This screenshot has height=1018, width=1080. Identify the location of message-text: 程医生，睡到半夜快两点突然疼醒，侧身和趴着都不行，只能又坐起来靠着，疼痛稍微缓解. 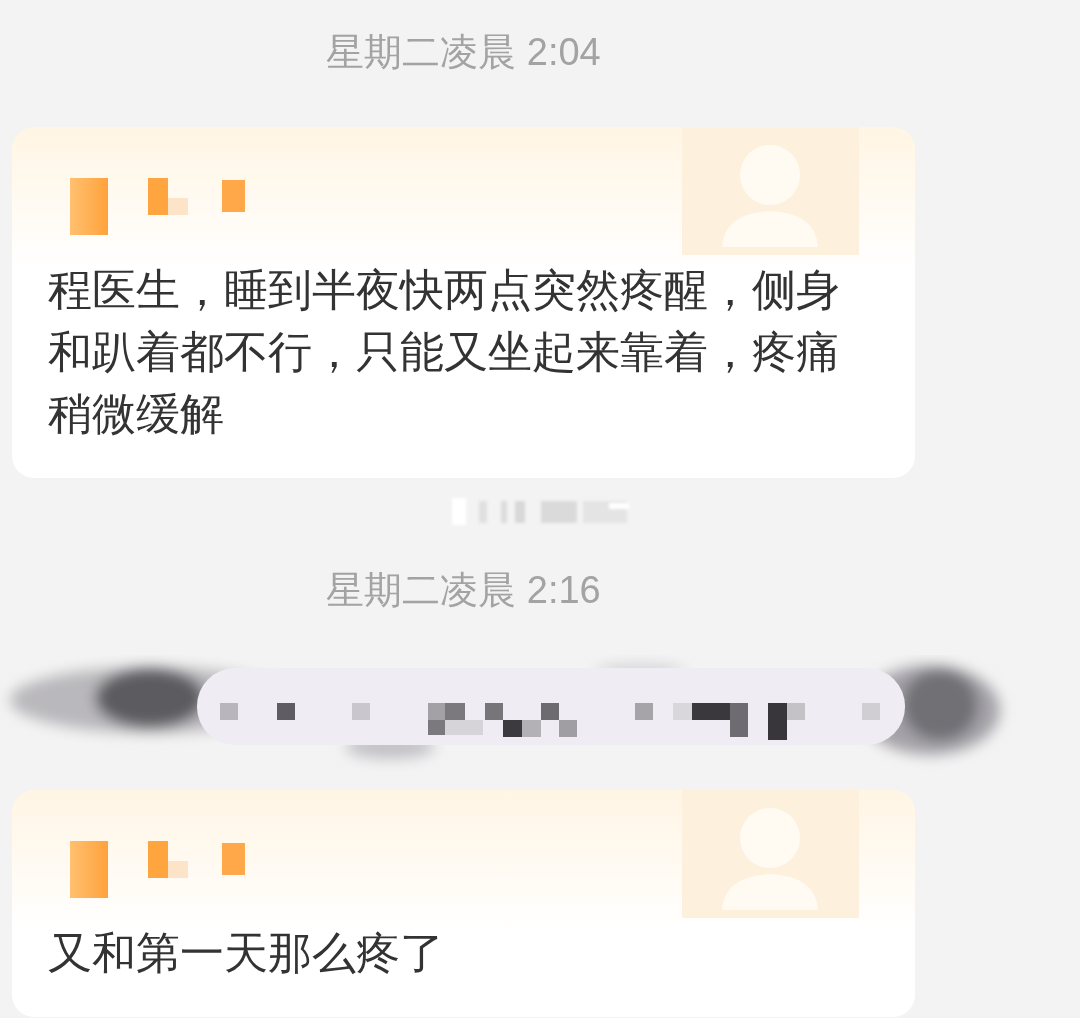
(444, 352).